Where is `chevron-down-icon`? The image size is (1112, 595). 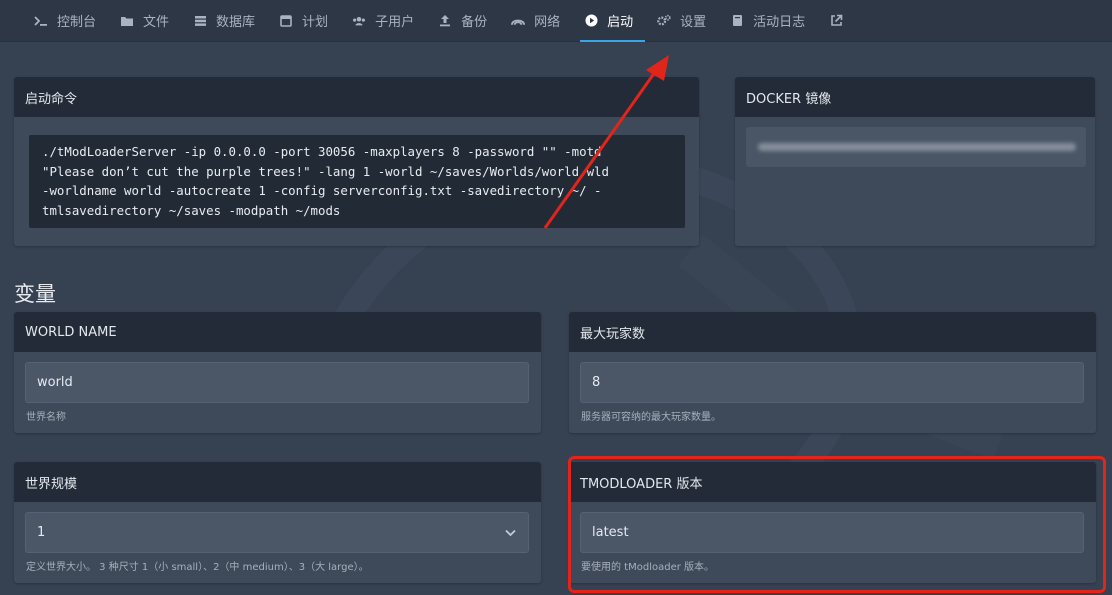
chevron-down-icon is located at coordinates (510, 533).